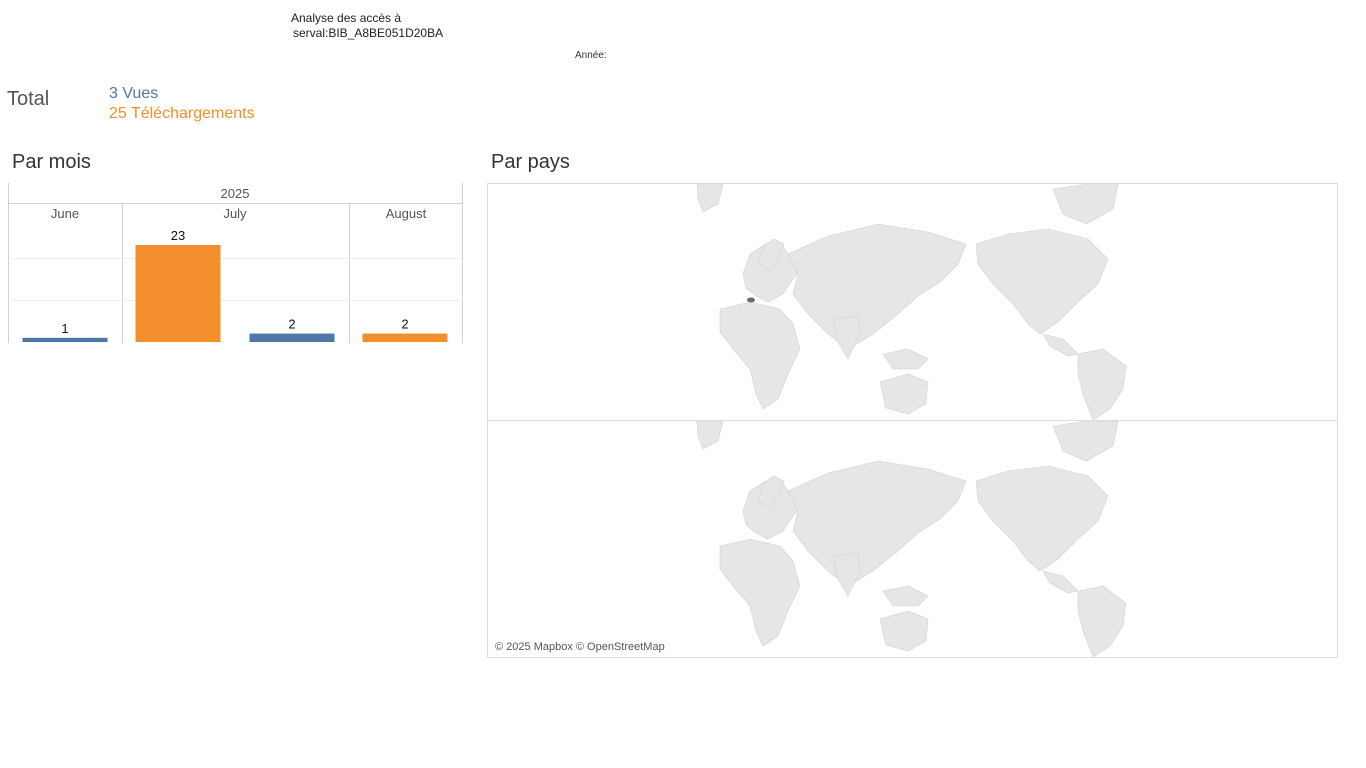  What do you see at coordinates (291, 324) in the screenshot?
I see `data-label-july-views: 2` at bounding box center [291, 324].